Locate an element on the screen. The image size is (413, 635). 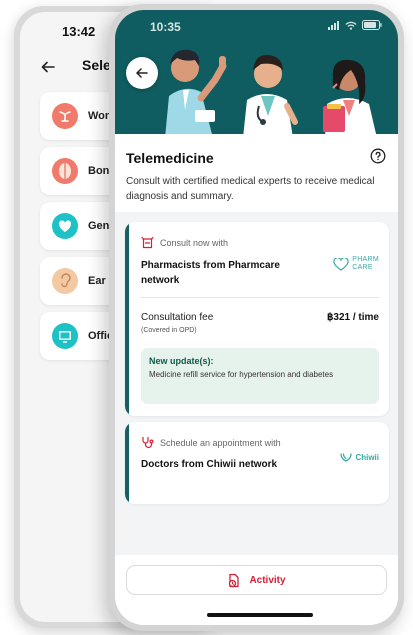
pharmcare-logo-line1: PHARM is located at coordinates (365, 259).